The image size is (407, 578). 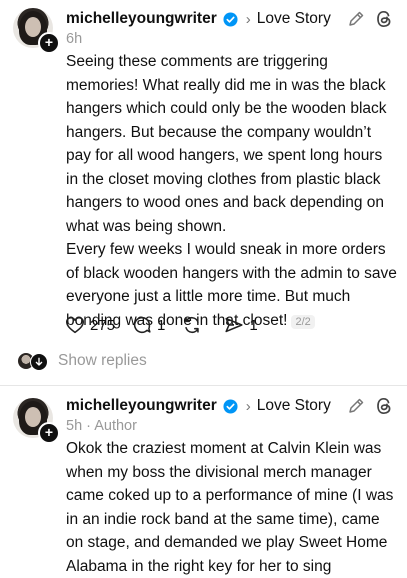 I want to click on repost-button, so click(x=194, y=325).